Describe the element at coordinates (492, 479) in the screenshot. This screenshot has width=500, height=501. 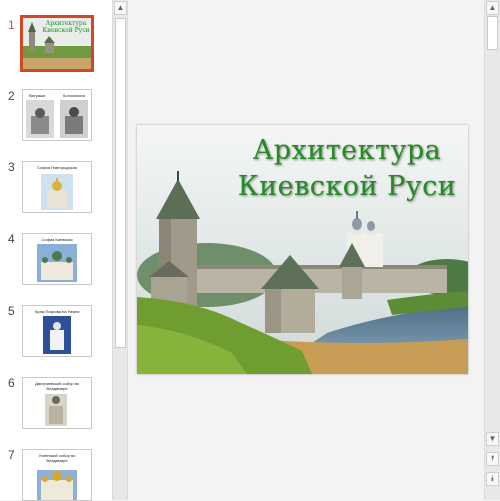
I see `next-slide-button: ⯯` at that location.